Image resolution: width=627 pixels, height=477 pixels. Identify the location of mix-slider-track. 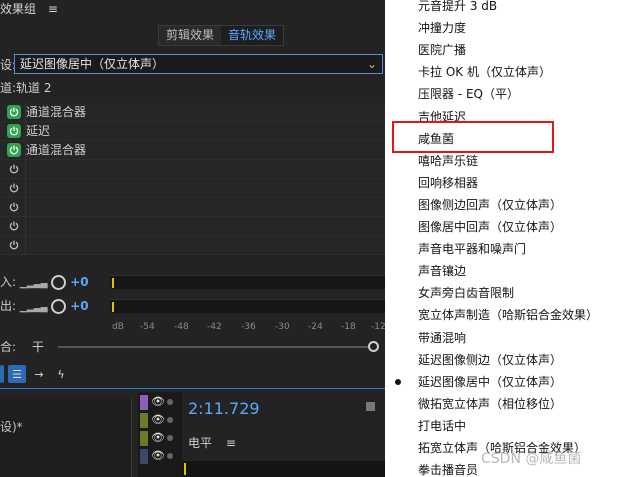
(216, 347).